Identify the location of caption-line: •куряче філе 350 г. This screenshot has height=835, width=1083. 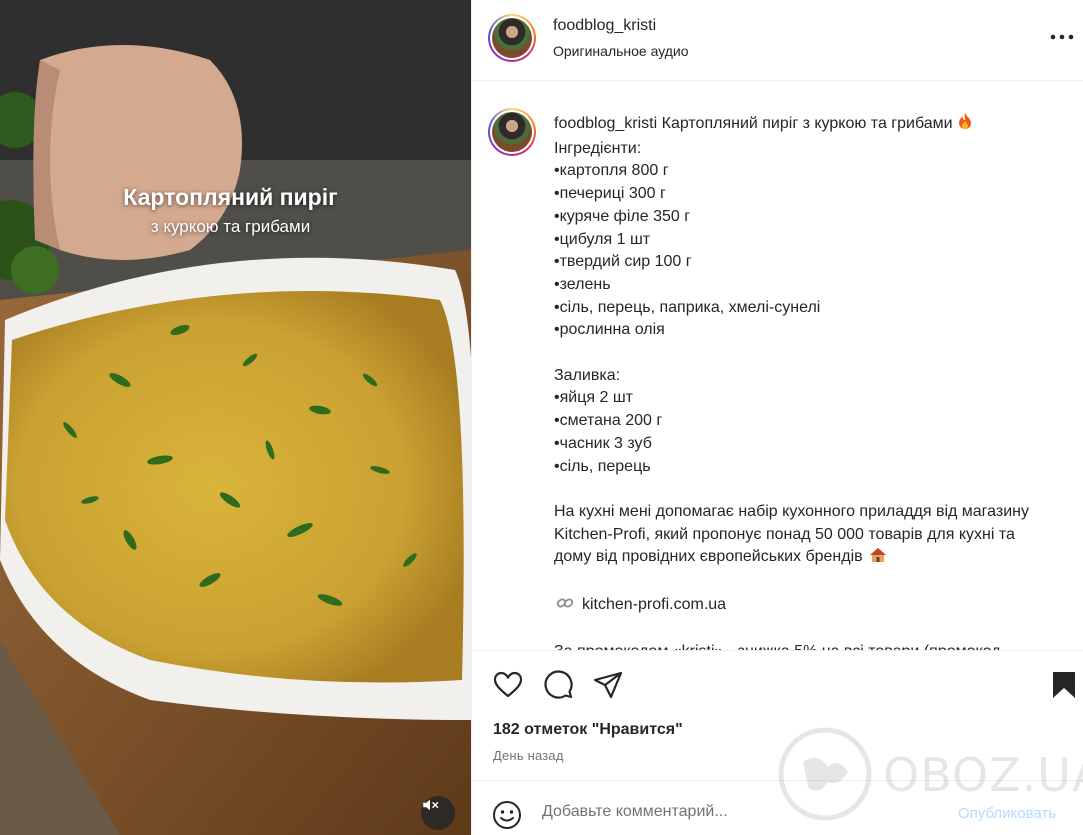
(622, 216).